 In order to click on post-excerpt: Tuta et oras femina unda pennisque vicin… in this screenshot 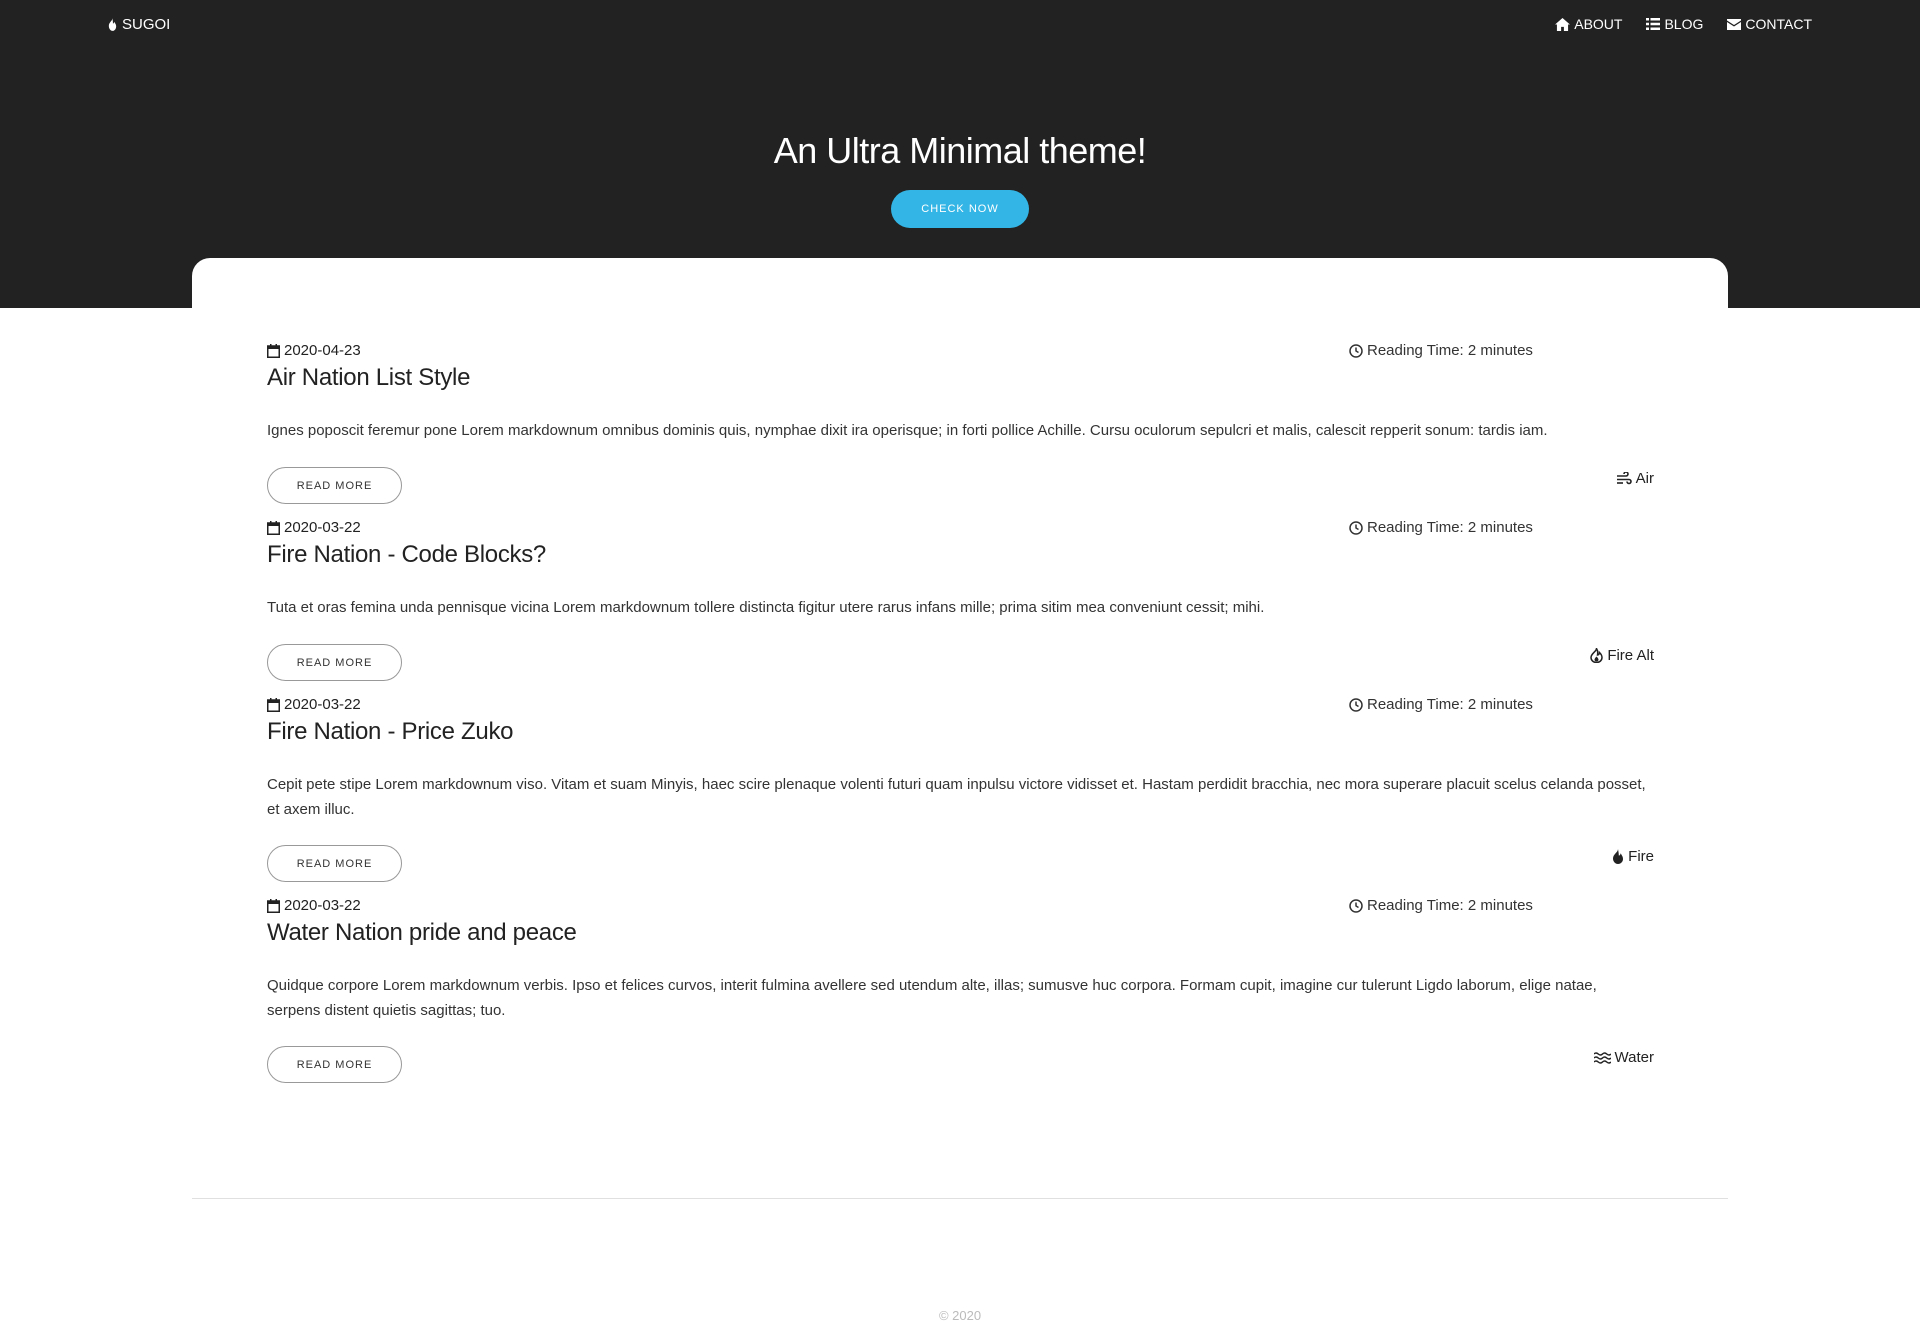, I will do `click(766, 607)`.